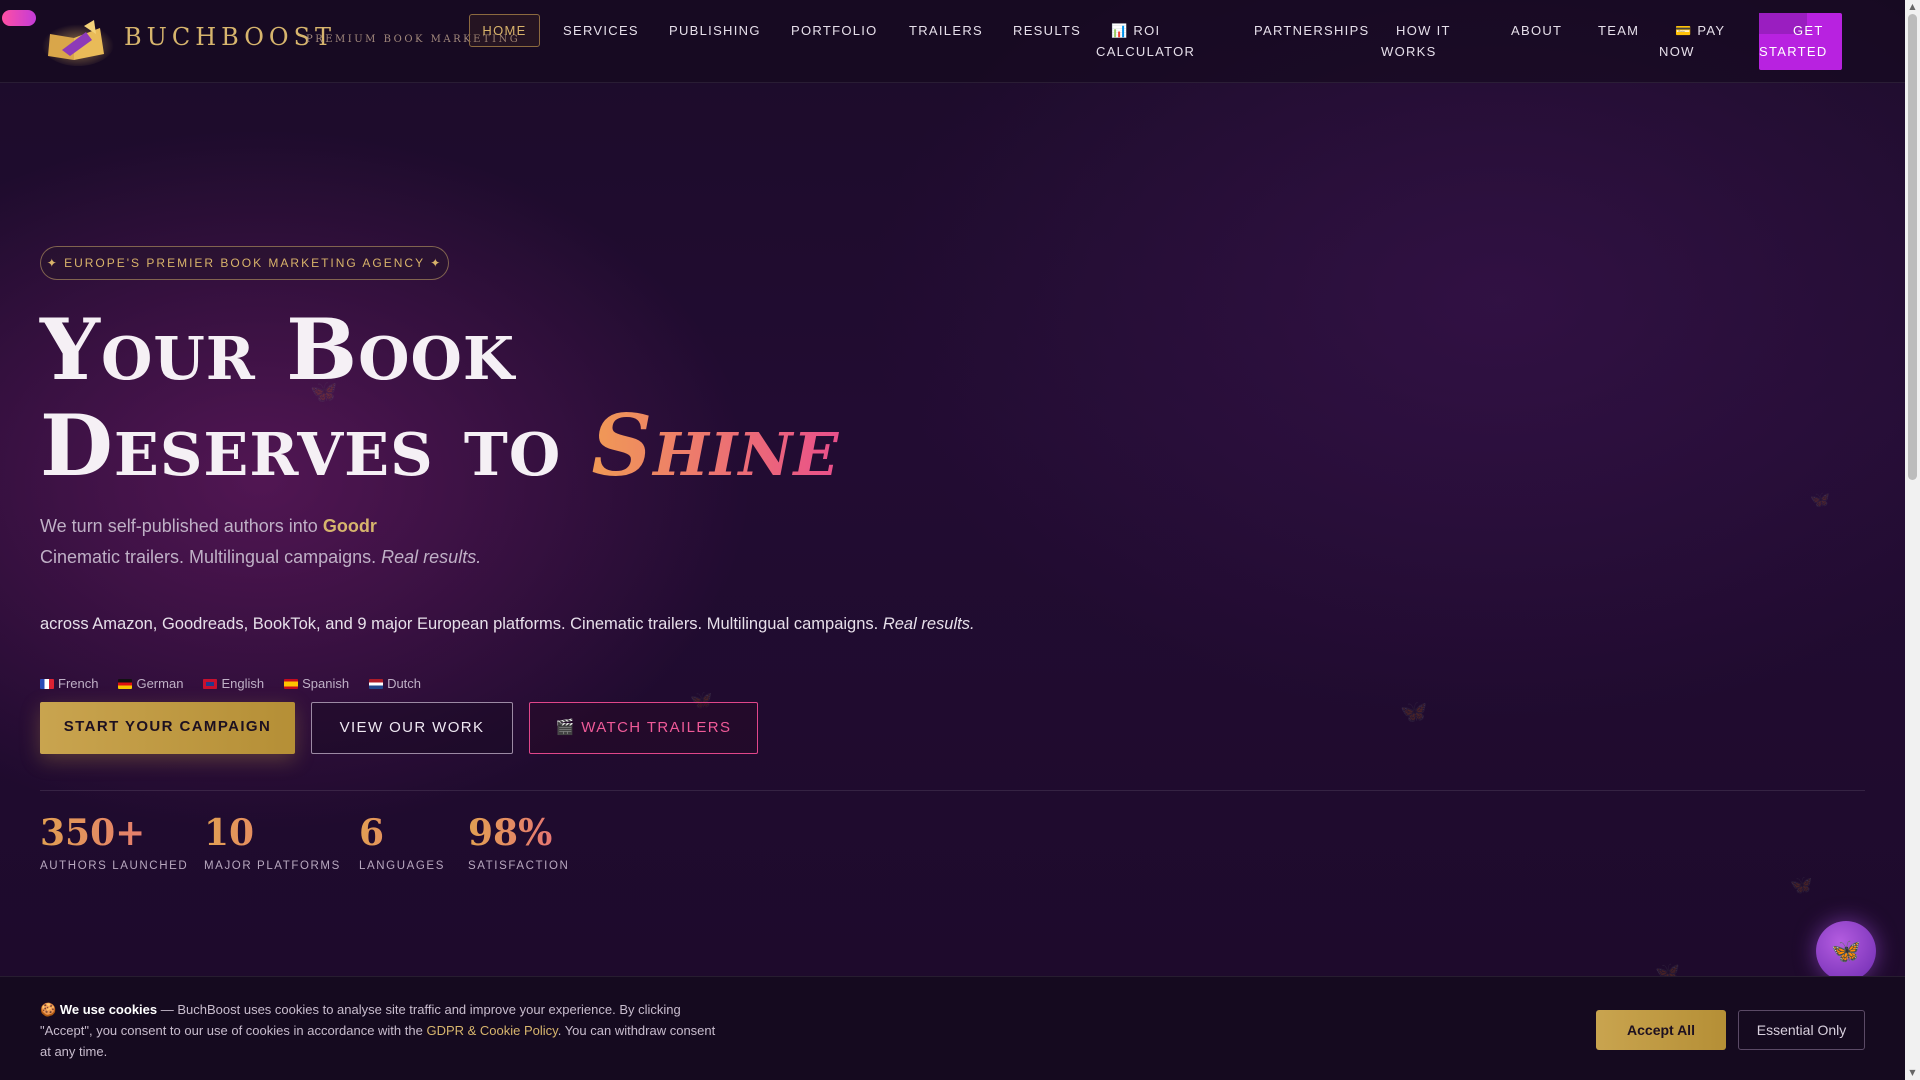 The height and width of the screenshot is (1080, 1920). I want to click on get-started-line1: GET, so click(1808, 30).